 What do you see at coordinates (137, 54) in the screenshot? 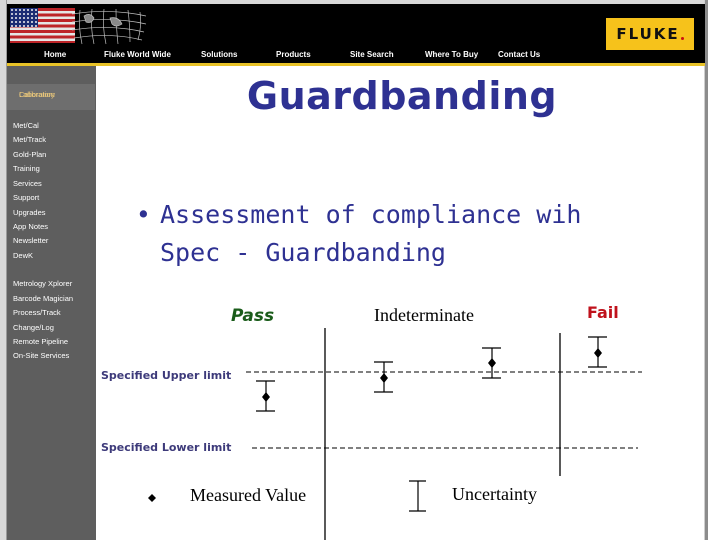
I see `nav-fluke-world-wide: Fluke World Wide` at bounding box center [137, 54].